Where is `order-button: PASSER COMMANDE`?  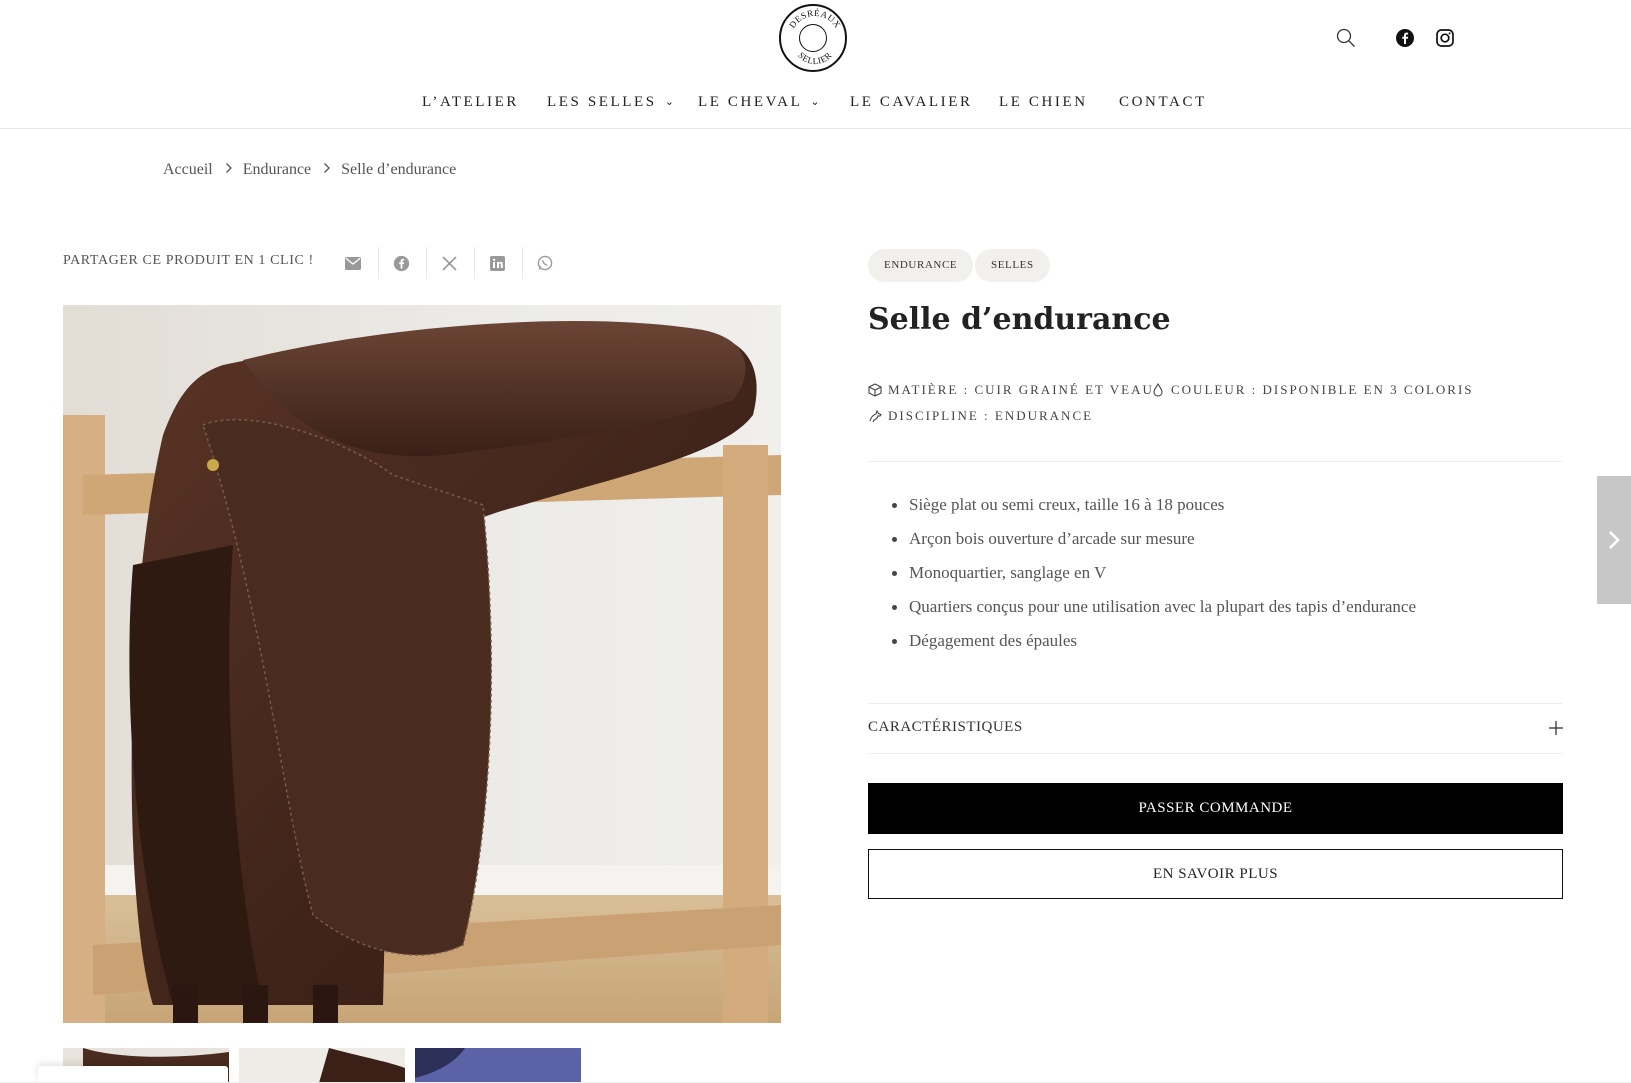
order-button: PASSER COMMANDE is located at coordinates (1215, 808).